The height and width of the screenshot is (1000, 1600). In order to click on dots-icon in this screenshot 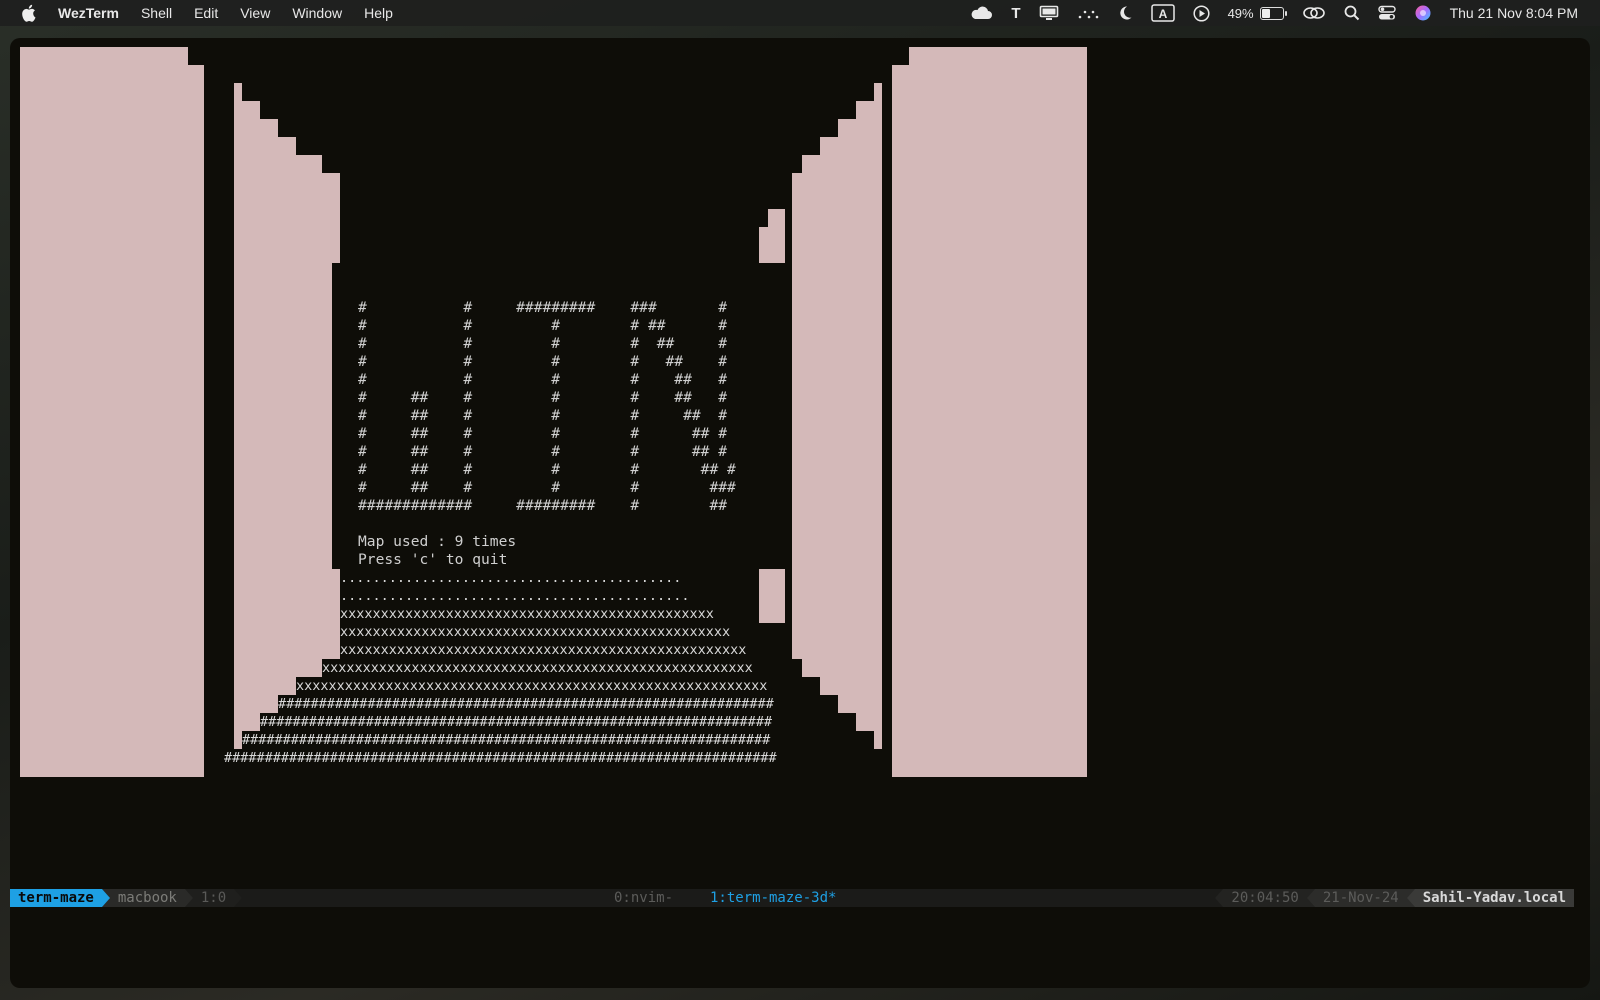, I will do `click(1088, 13)`.